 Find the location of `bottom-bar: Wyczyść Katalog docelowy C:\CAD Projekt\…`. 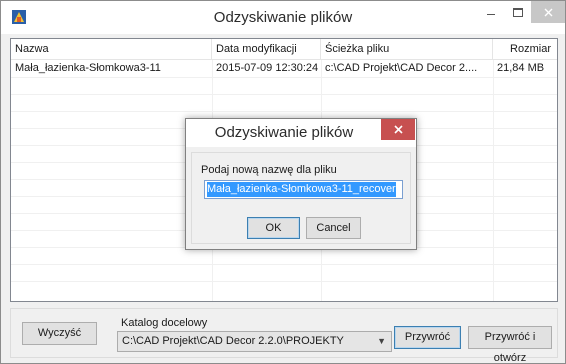

bottom-bar: Wyczyść Katalog docelowy C:\CAD Projekt\… is located at coordinates (284, 336).